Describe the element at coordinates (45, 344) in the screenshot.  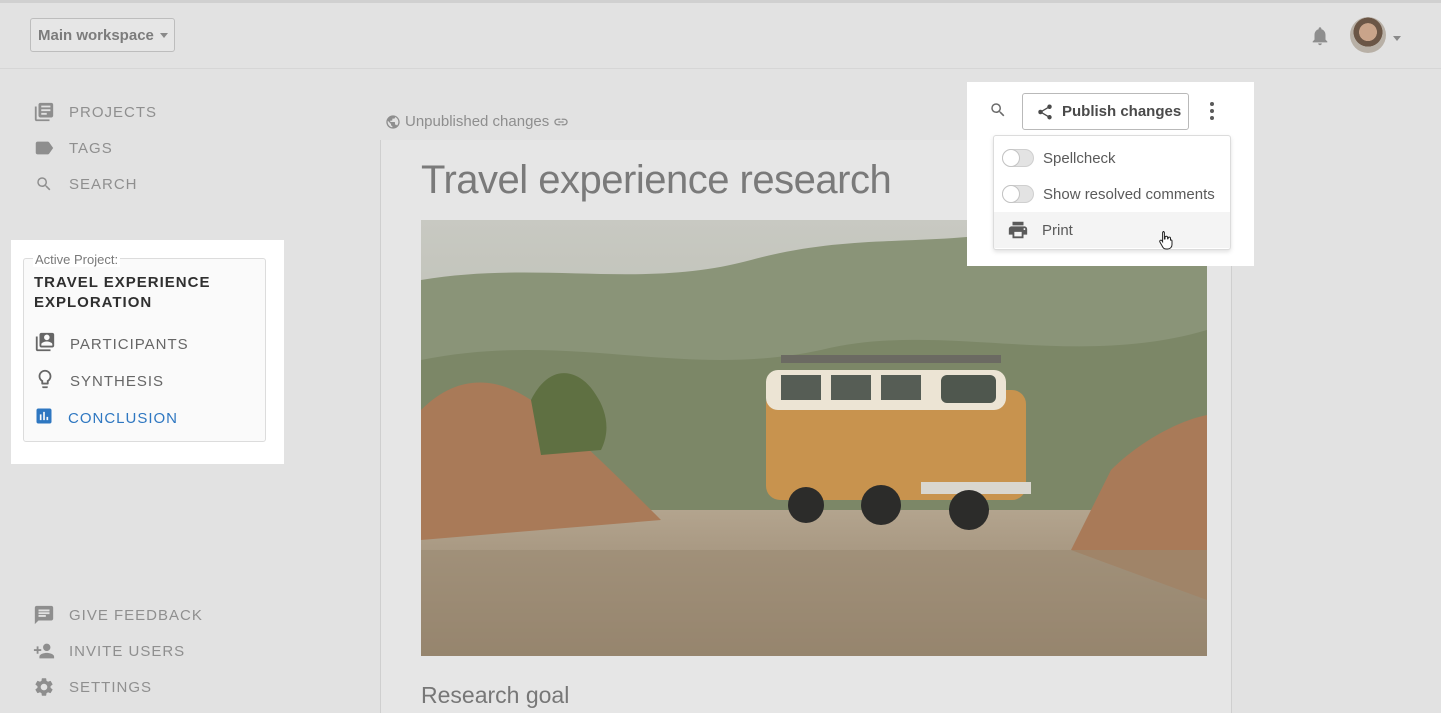
I see `participants-icon` at that location.